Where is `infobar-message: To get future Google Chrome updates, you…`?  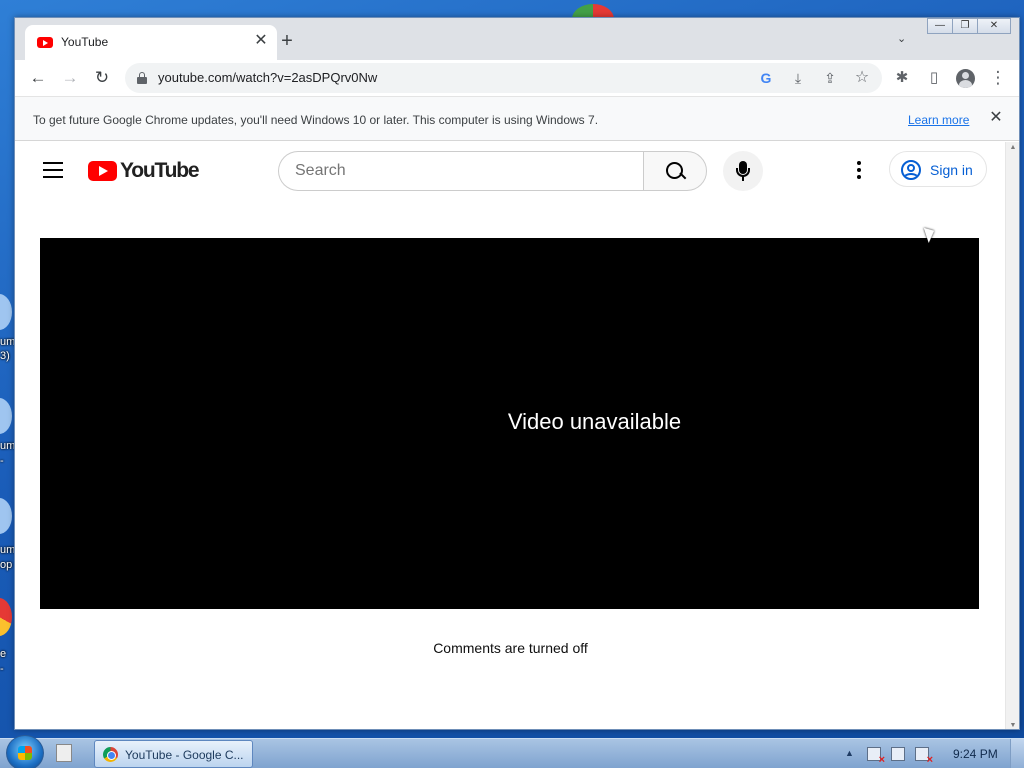 infobar-message: To get future Google Chrome updates, you… is located at coordinates (316, 120).